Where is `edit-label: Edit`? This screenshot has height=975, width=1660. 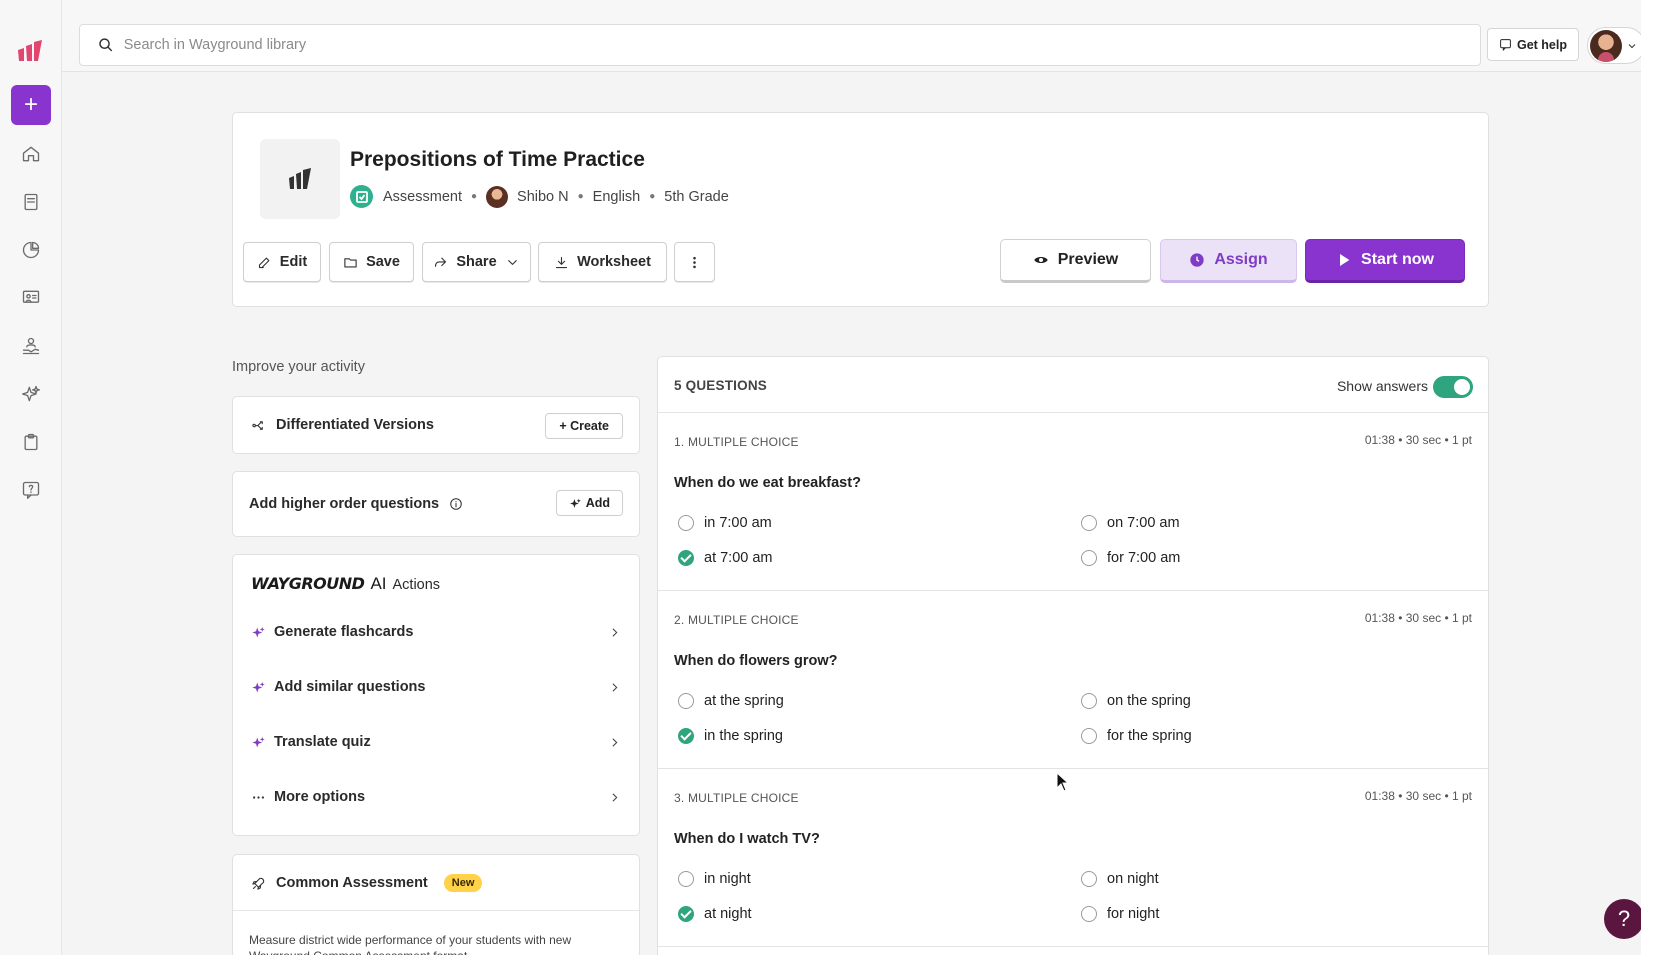
edit-label: Edit is located at coordinates (293, 262).